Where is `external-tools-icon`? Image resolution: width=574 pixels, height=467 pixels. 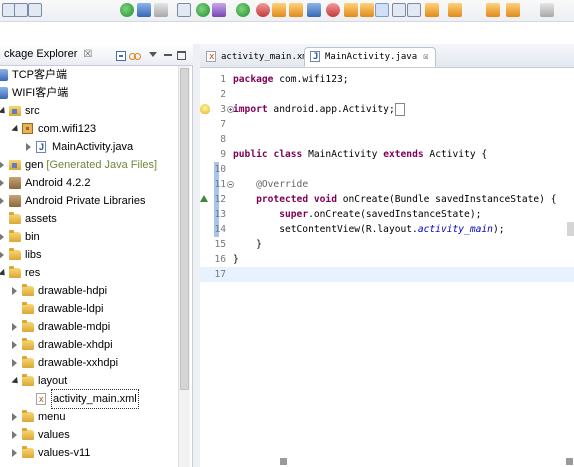
external-tools-icon is located at coordinates (279, 10).